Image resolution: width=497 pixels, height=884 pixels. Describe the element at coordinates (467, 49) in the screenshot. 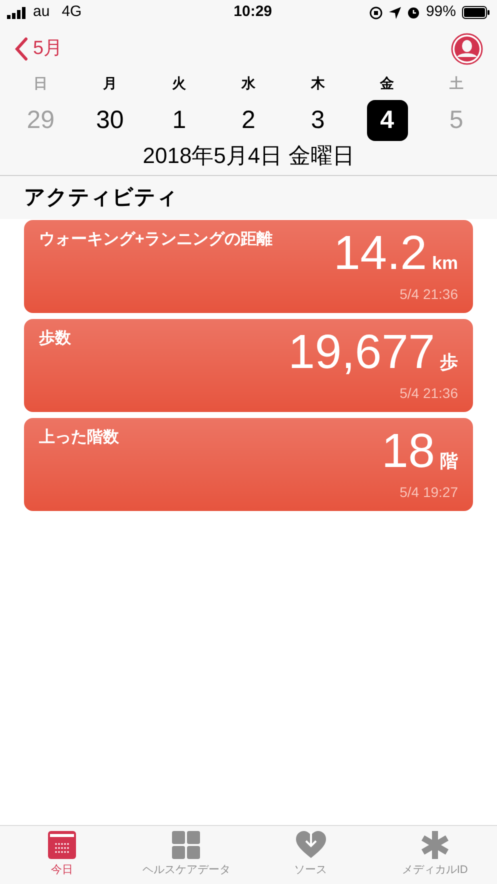

I see `profile-avatar-icon` at that location.